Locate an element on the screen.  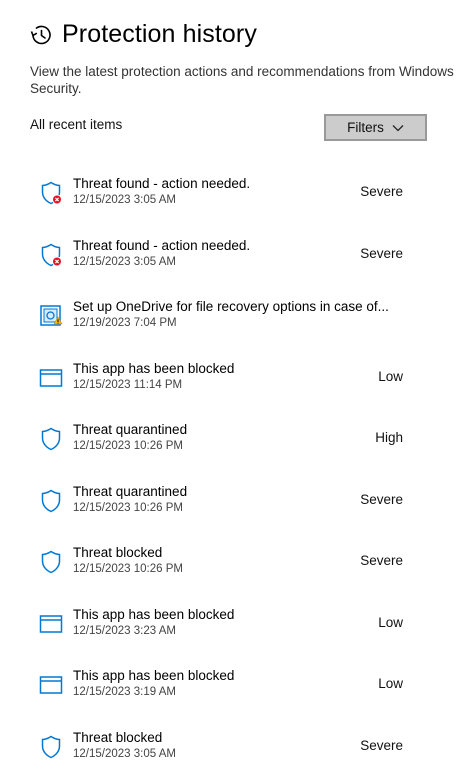
history-icon is located at coordinates (40, 34).